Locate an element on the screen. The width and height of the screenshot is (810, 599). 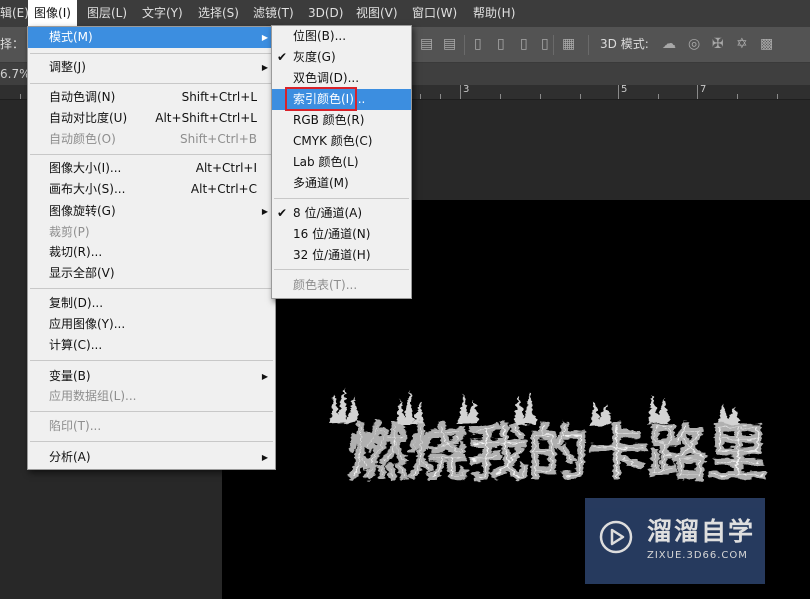
distribute-spacing-icon: ▯ is located at coordinates (545, 44).